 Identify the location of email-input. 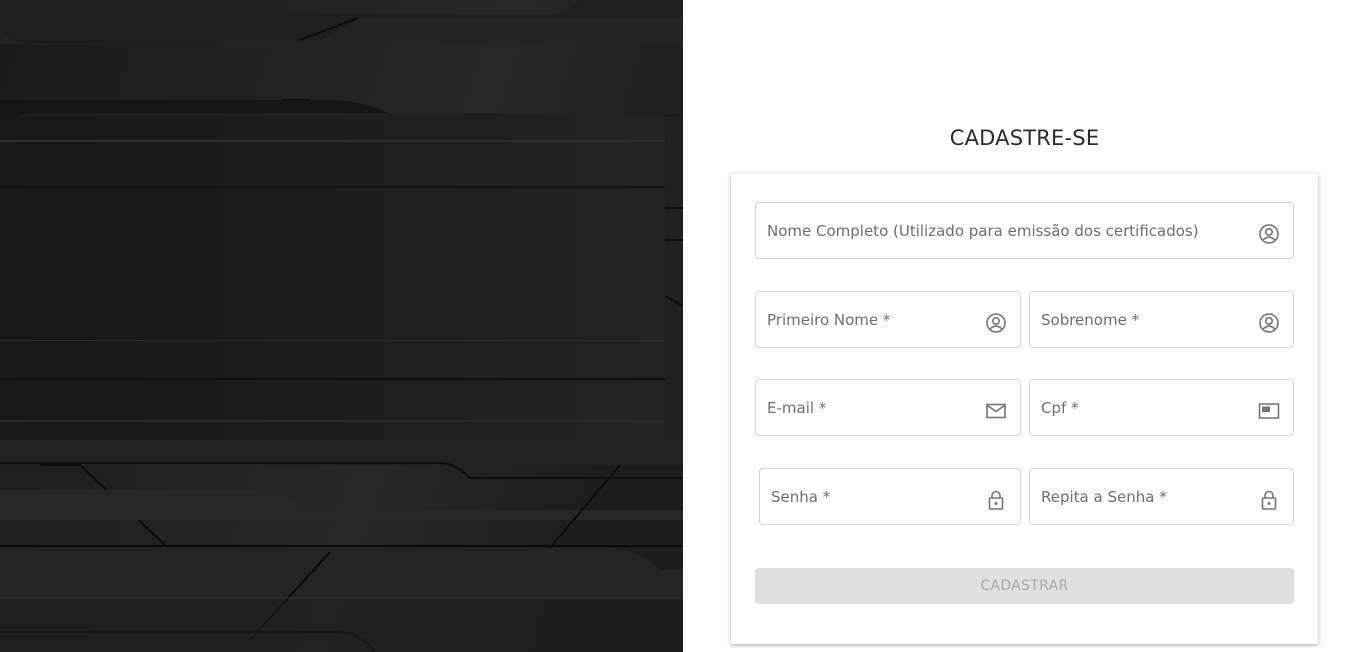
(888, 407).